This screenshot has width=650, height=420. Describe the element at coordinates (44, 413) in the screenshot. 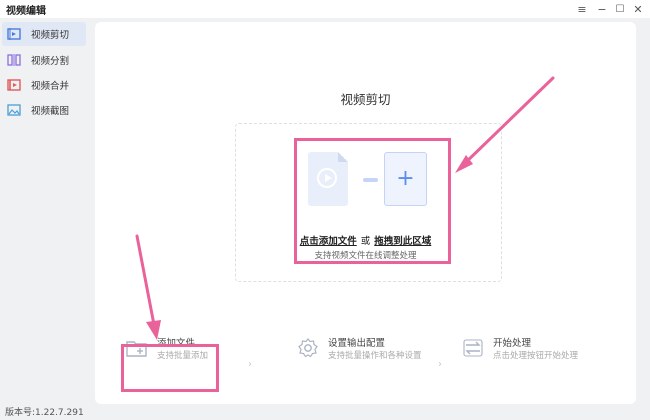

I see `version-label: 版本号:1.22.7.291` at that location.